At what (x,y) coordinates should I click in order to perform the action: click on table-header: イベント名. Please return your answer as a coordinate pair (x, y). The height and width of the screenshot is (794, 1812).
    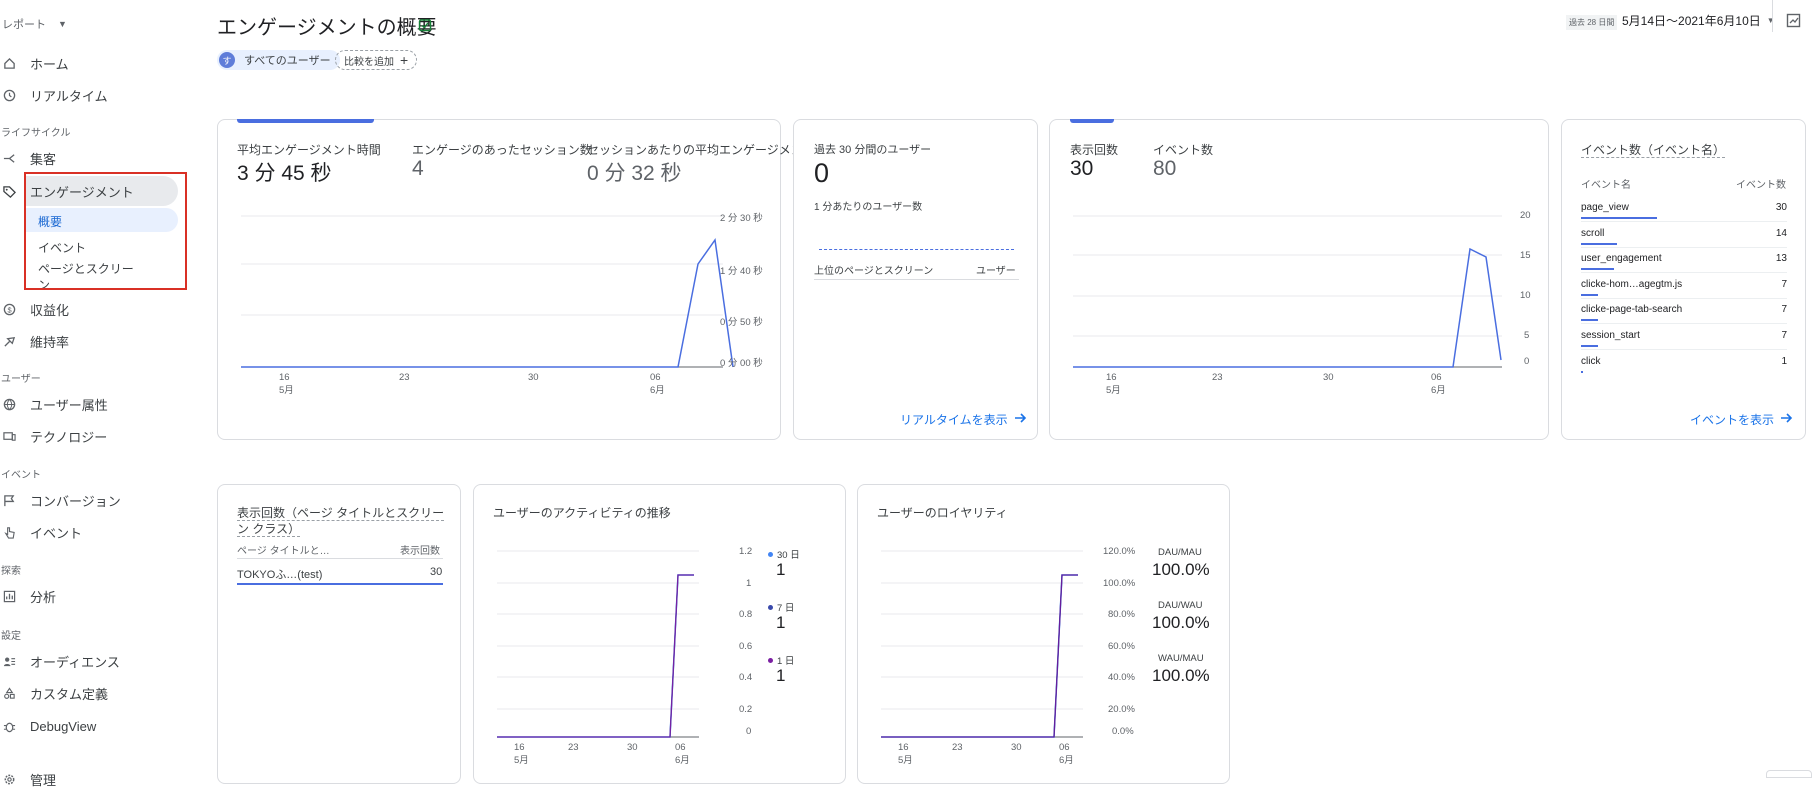
    Looking at the image, I should click on (1606, 185).